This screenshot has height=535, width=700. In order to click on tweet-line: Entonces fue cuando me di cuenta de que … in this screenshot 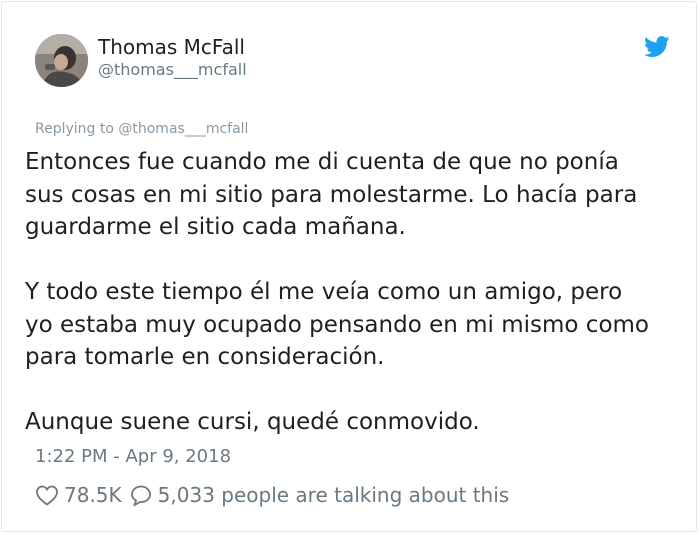, I will do `click(322, 162)`.